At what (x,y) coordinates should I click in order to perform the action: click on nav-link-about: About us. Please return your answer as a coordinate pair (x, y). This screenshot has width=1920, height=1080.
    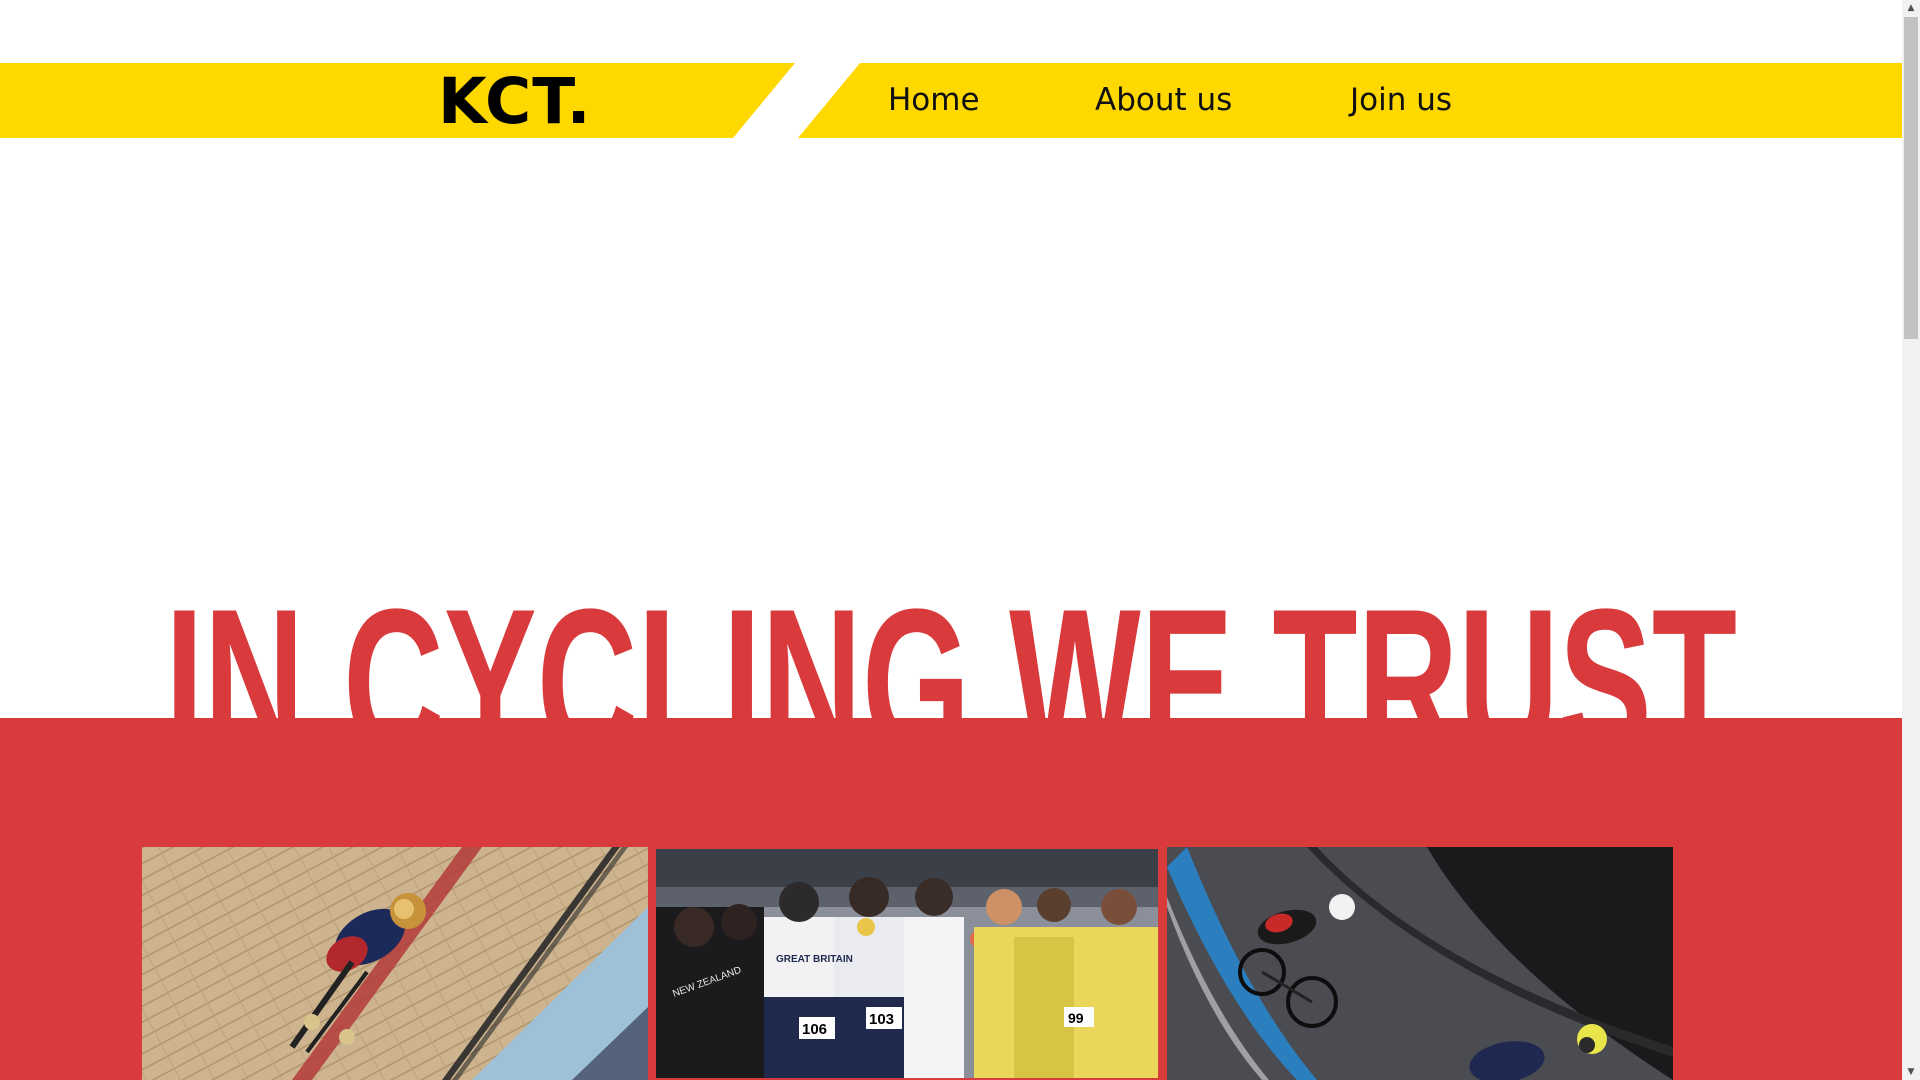
    Looking at the image, I should click on (1163, 100).